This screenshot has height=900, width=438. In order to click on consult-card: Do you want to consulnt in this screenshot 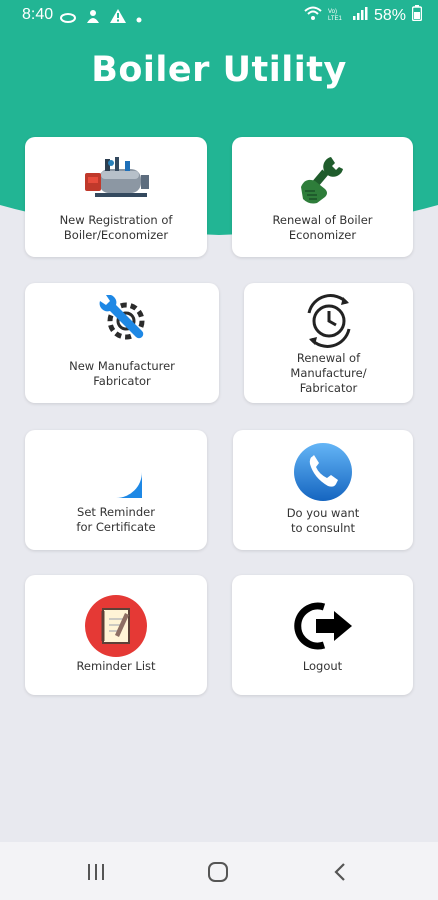, I will do `click(323, 490)`.